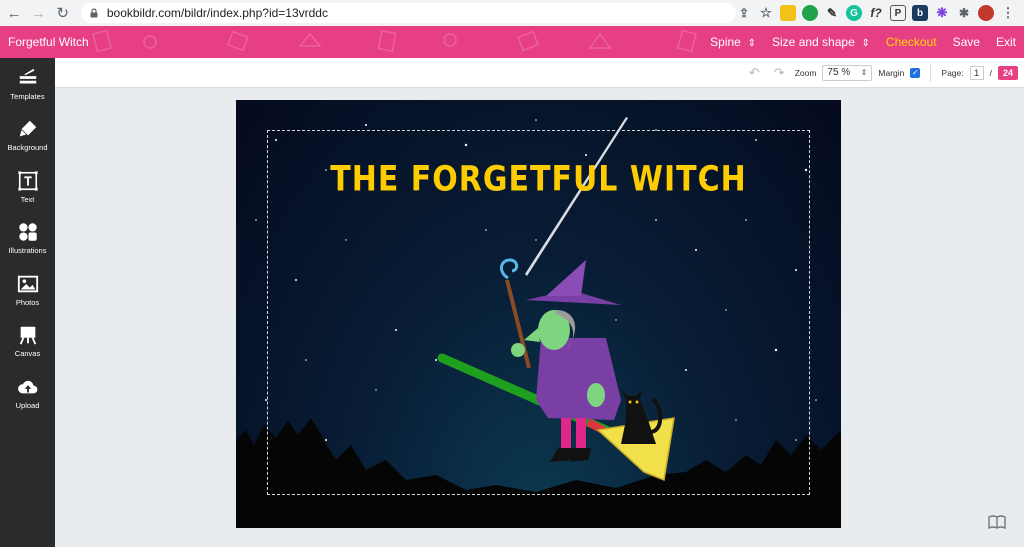 The image size is (1024, 547). Describe the element at coordinates (14, 13) in the screenshot. I see `back-icon: ←` at that location.